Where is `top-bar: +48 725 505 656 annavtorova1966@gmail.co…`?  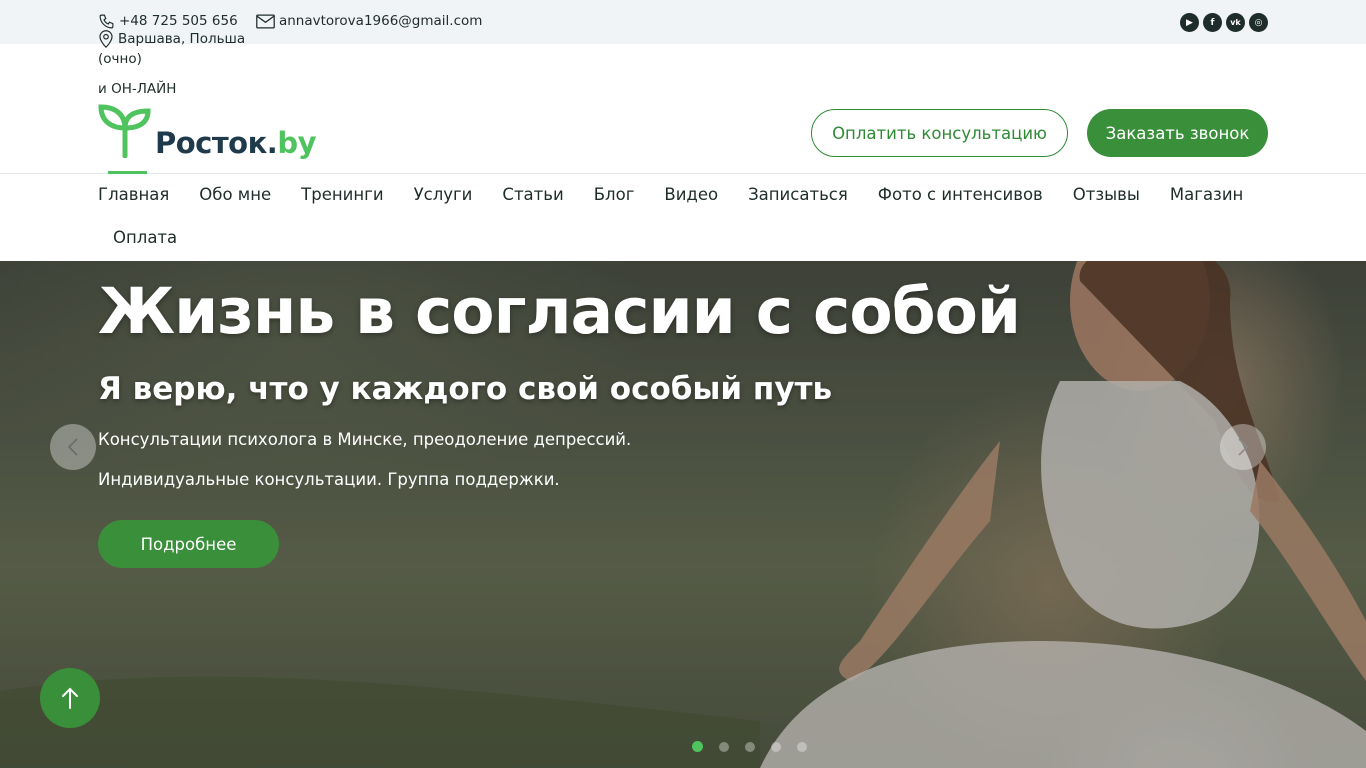
top-bar: +48 725 505 656 annavtorova1966@gmail.co… is located at coordinates (683, 48).